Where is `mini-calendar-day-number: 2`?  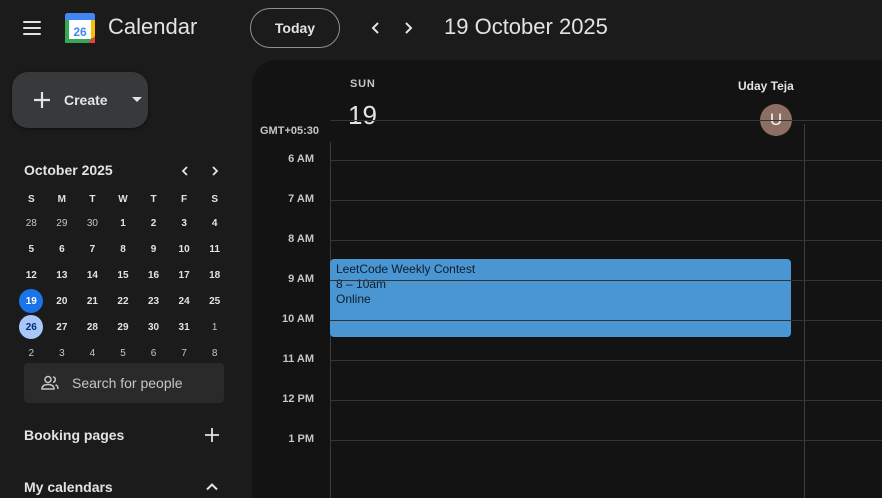 mini-calendar-day-number: 2 is located at coordinates (153, 223).